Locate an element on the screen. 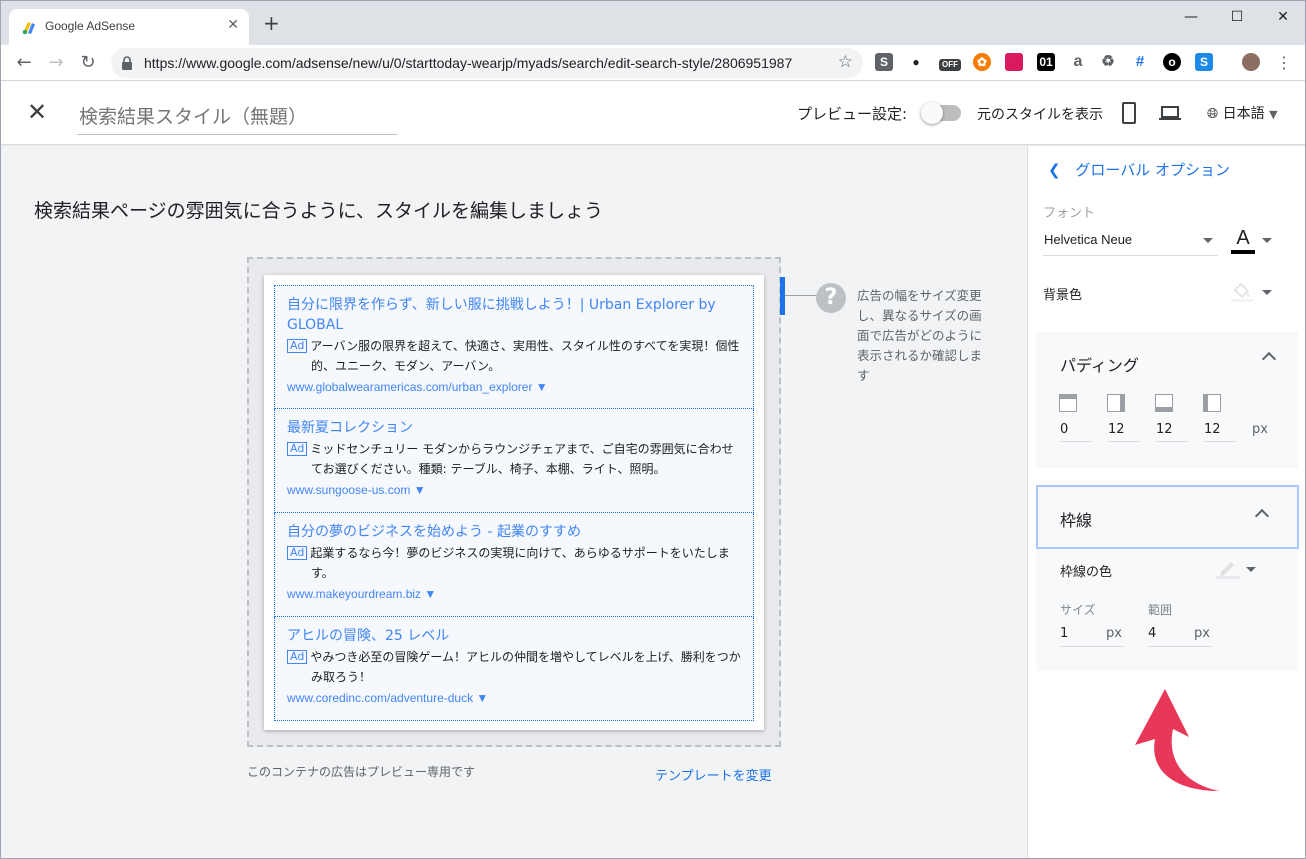 The width and height of the screenshot is (1306, 859). language-value: 日本語 is located at coordinates (1243, 114).